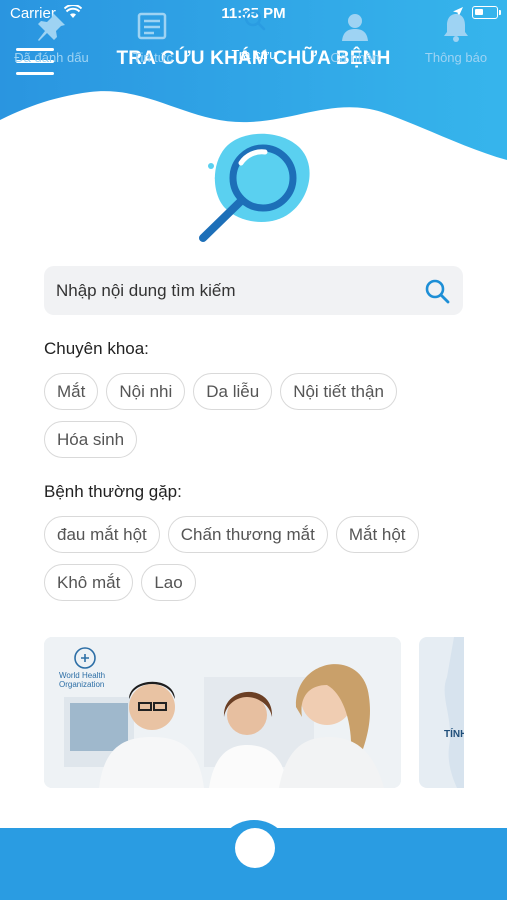 This screenshot has width=507, height=900. I want to click on search-box, so click(253, 290).